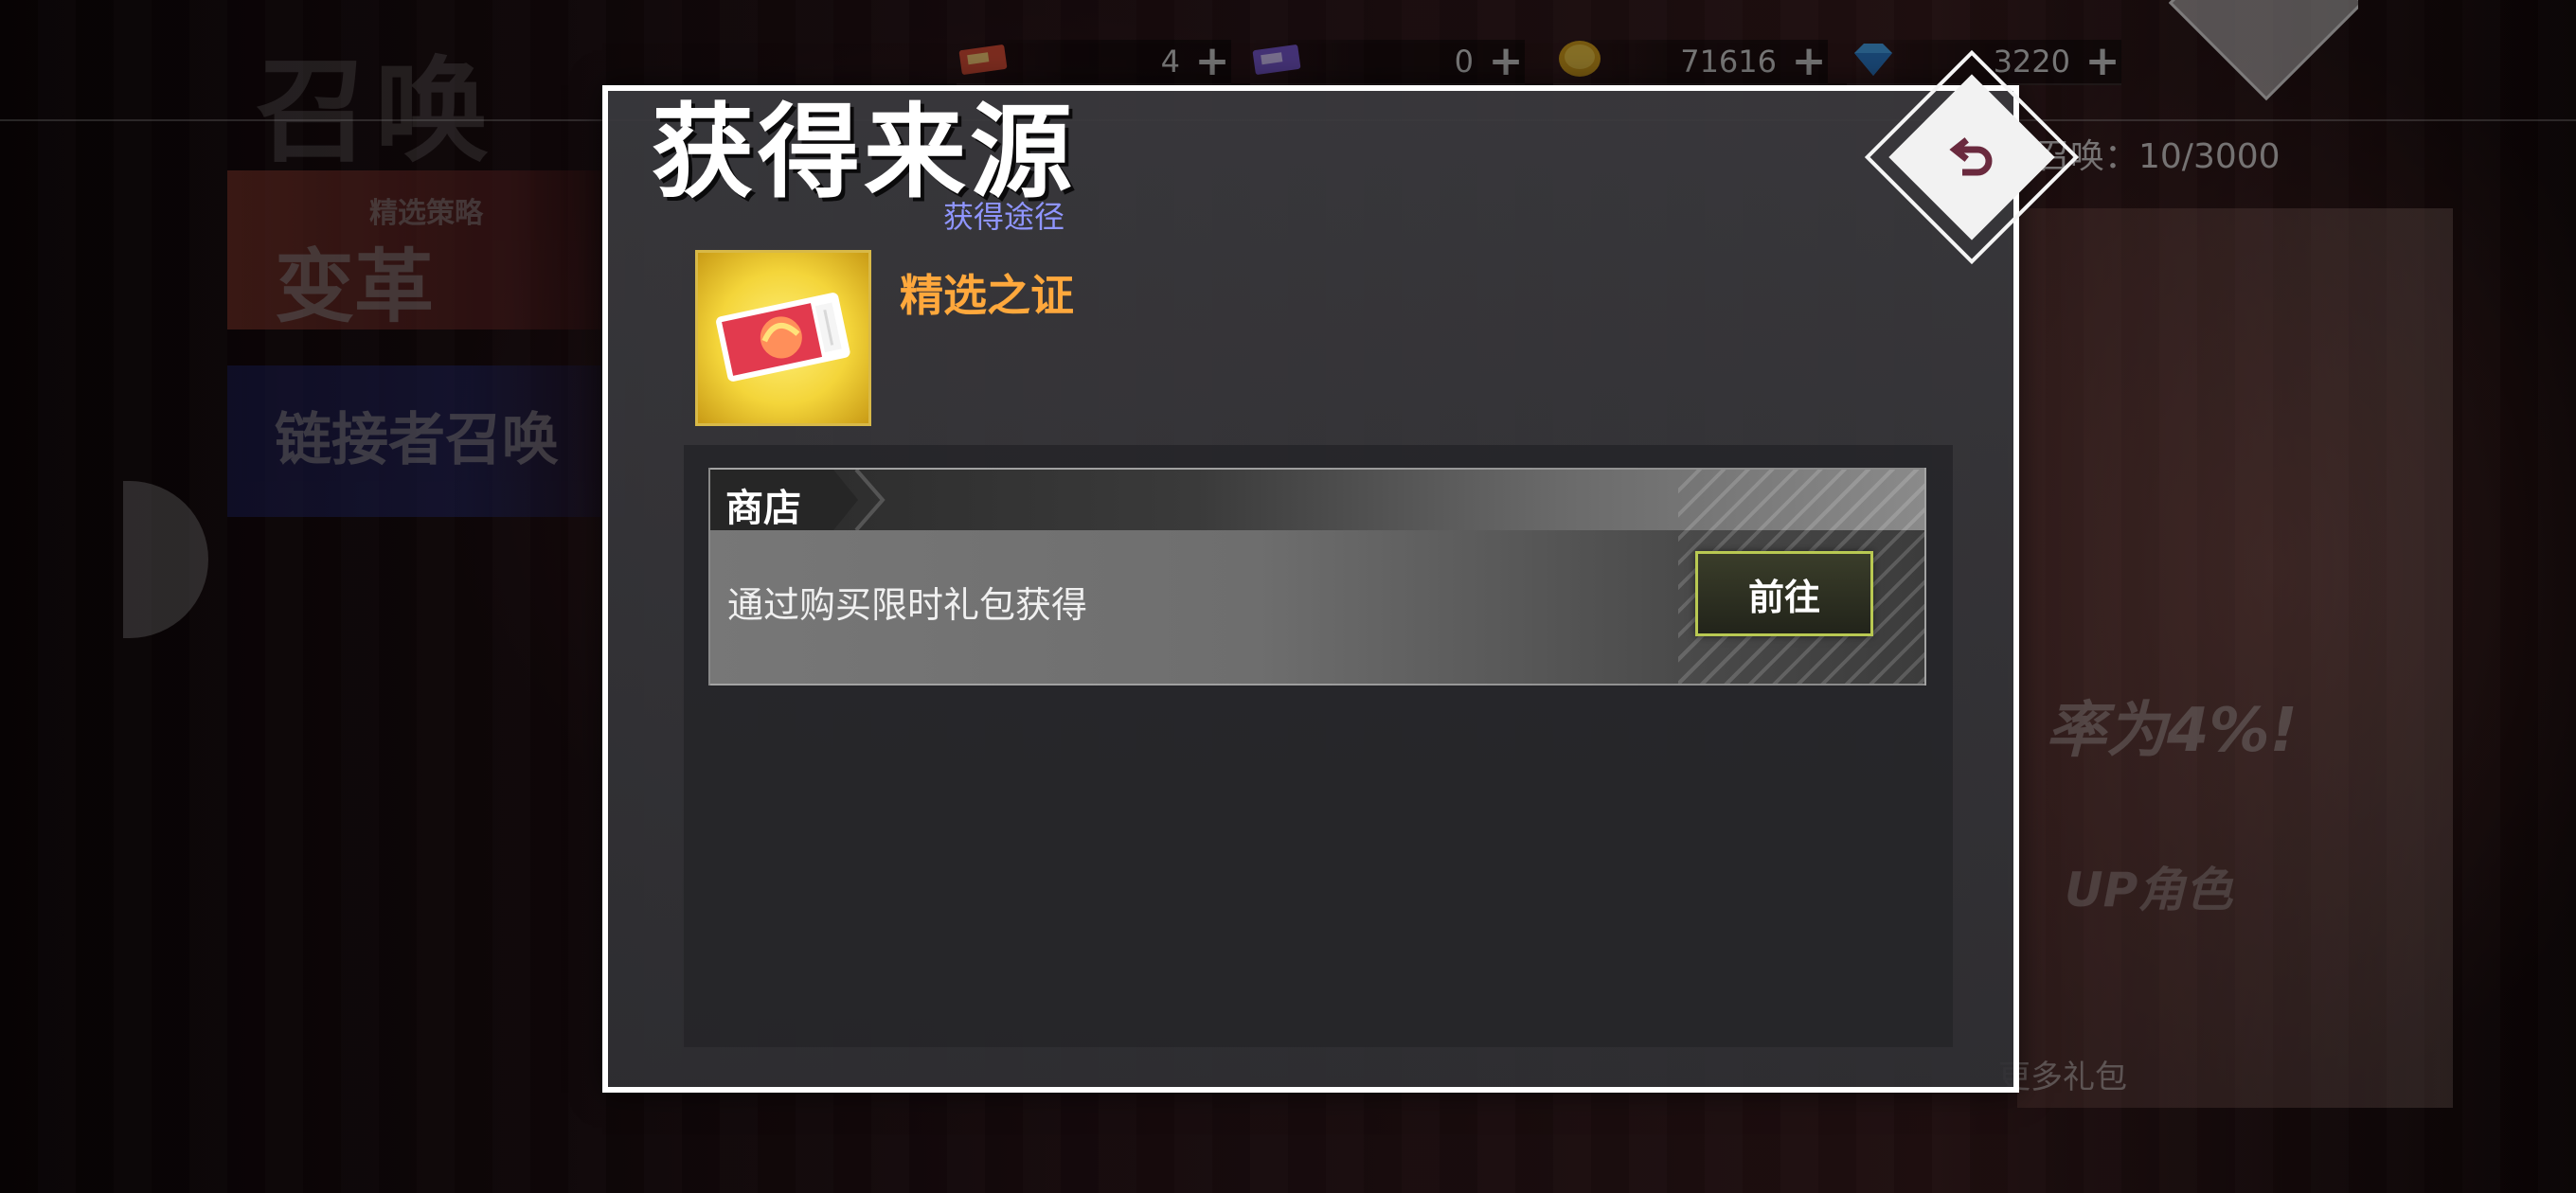 This screenshot has width=2576, height=1193. I want to click on item-icon-frame, so click(783, 338).